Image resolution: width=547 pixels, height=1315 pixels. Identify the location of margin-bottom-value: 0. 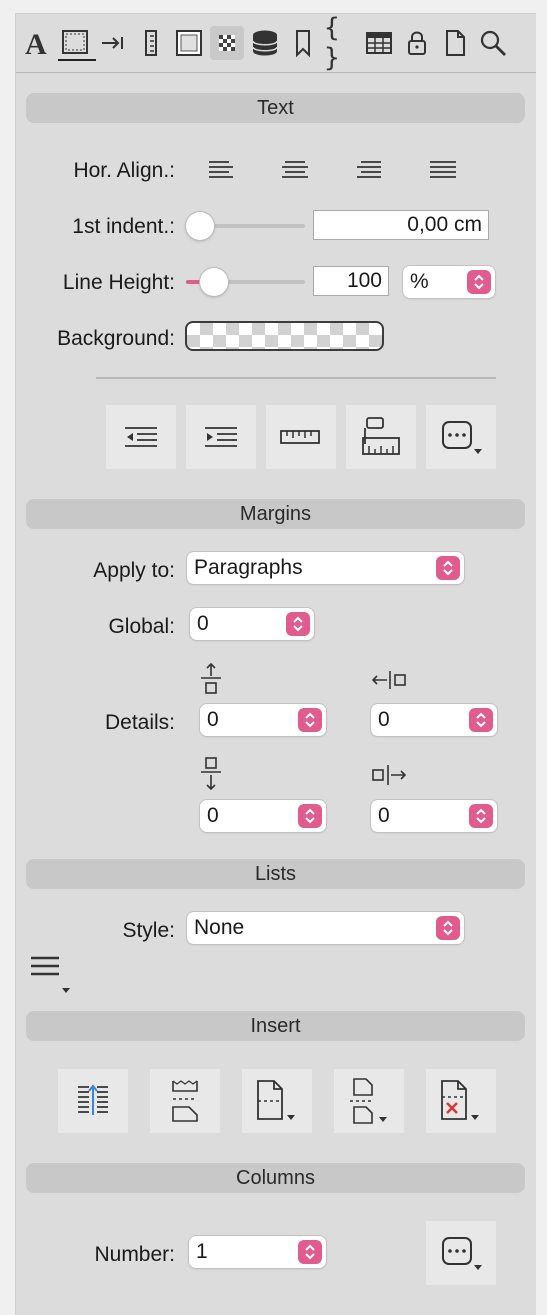
(213, 815).